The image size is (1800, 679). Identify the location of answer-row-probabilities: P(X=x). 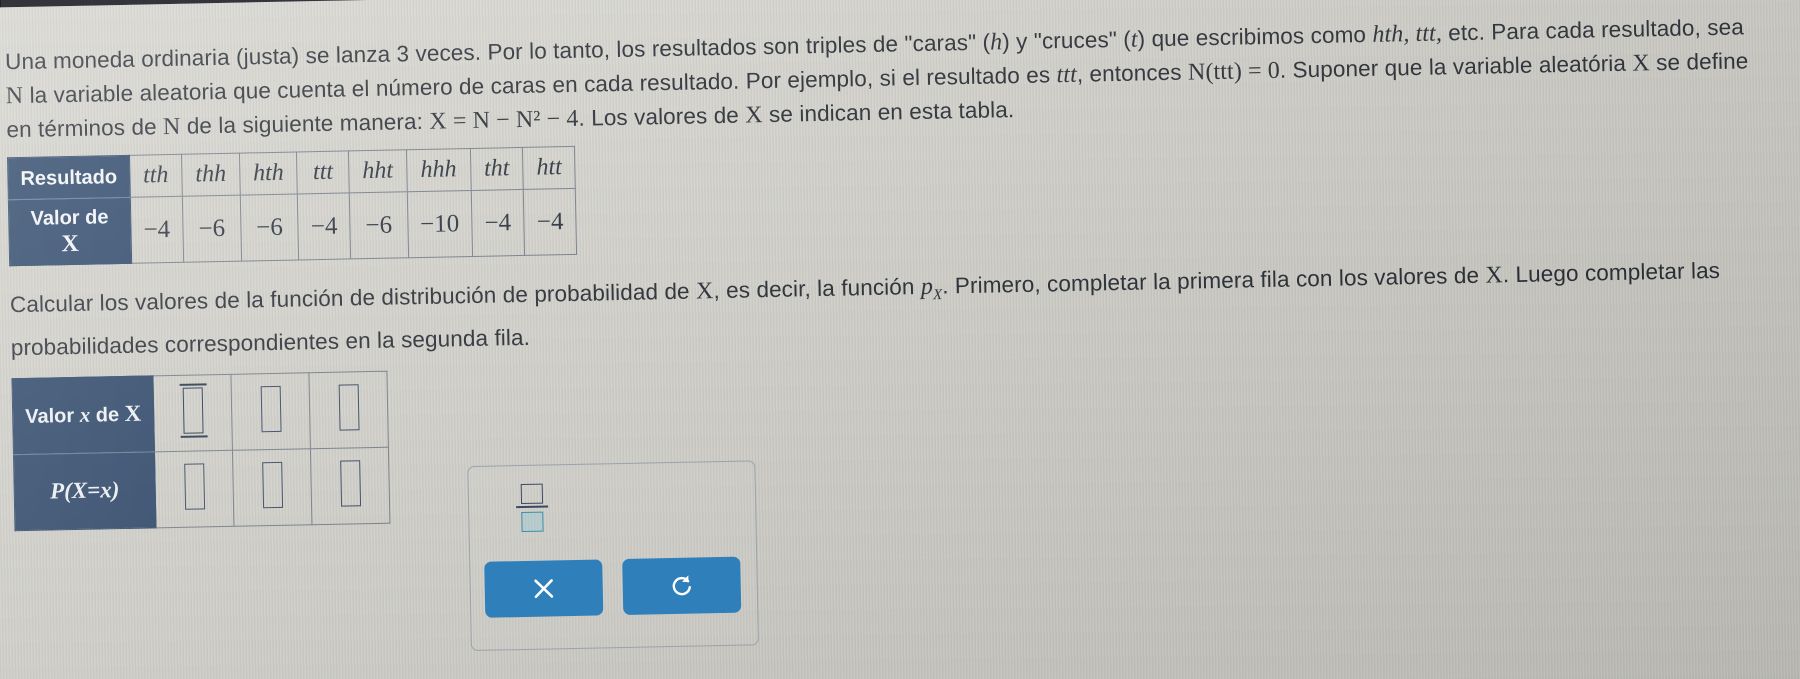
(201, 488).